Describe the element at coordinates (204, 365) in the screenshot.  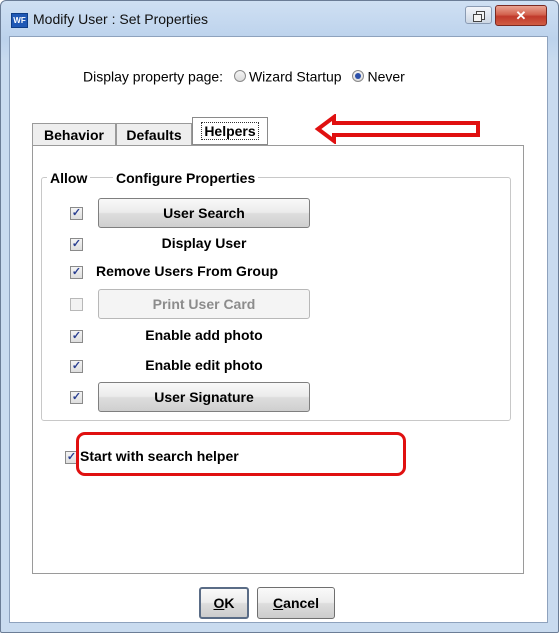
I see `enable-edit-photo-label: Enable edit photo` at that location.